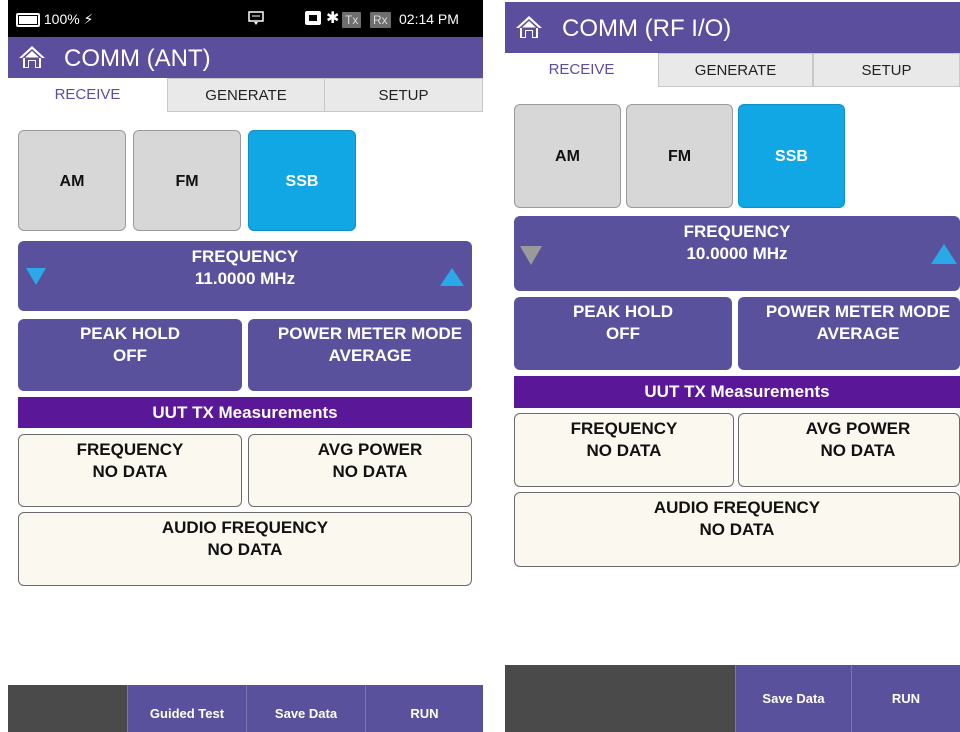 The width and height of the screenshot is (960, 732). What do you see at coordinates (88, 19) in the screenshot?
I see `charging-icon: ⚡` at bounding box center [88, 19].